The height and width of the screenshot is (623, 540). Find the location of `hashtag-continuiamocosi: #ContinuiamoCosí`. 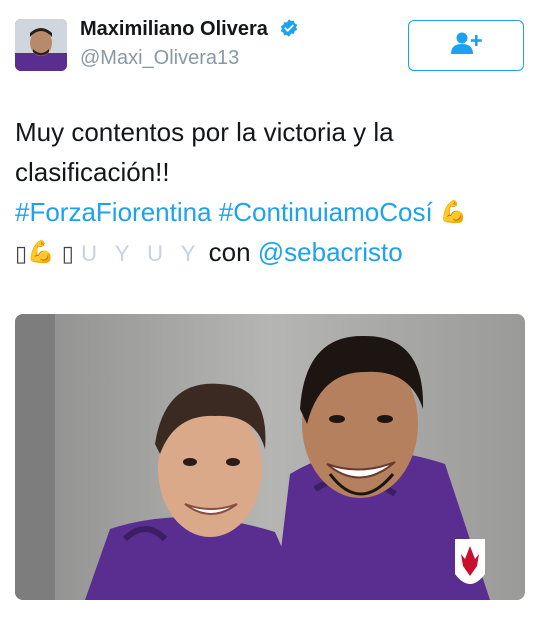

hashtag-continuiamocosi: #ContinuiamoCosí is located at coordinates (326, 212).